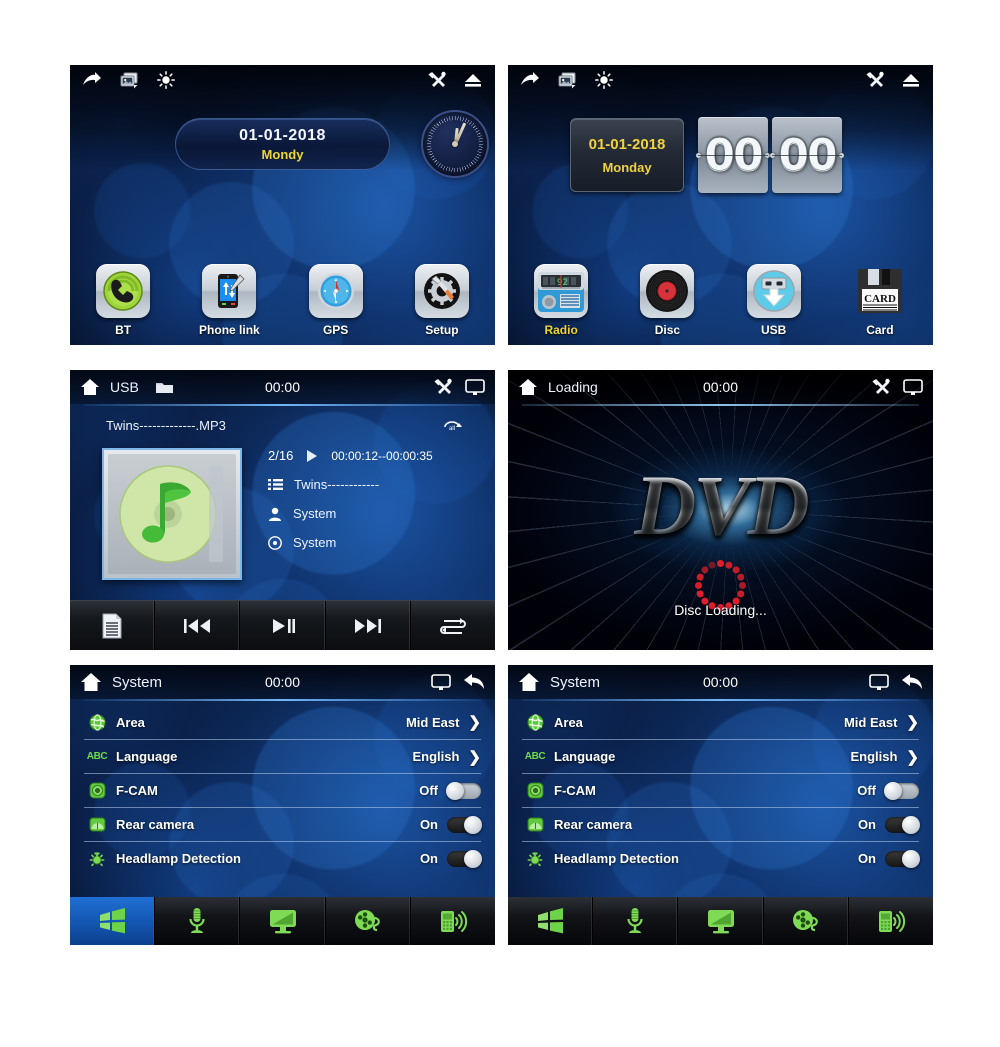 The height and width of the screenshot is (1047, 1000). Describe the element at coordinates (720, 505) in the screenshot. I see `dvd-logo-text: DVD` at that location.